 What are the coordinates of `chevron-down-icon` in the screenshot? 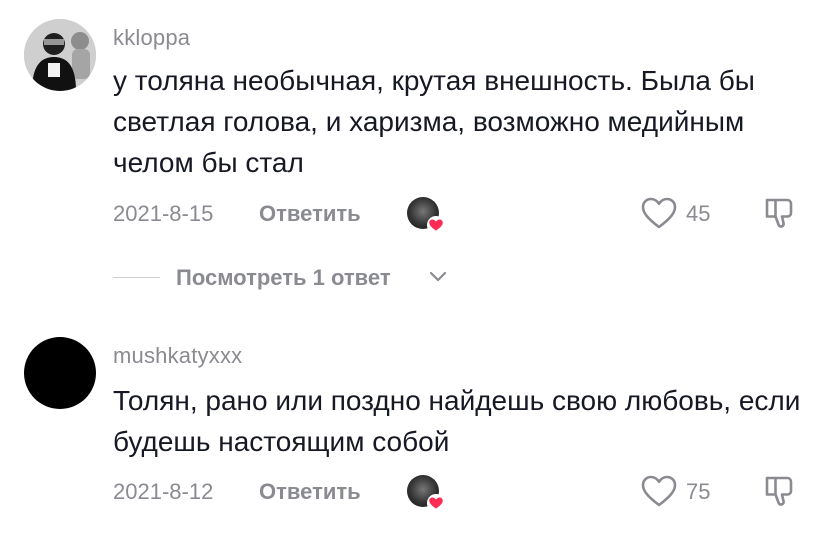 It's located at (438, 276).